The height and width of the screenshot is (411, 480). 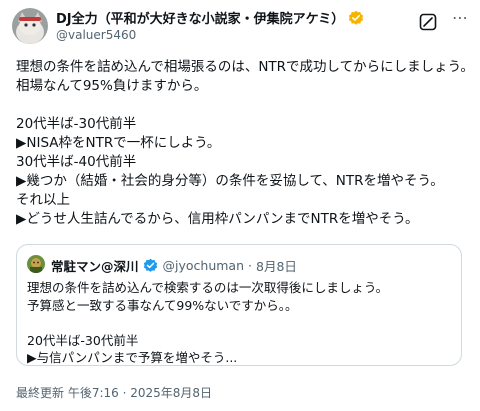 What do you see at coordinates (276, 265) in the screenshot?
I see `quote-date: 8月8日` at bounding box center [276, 265].